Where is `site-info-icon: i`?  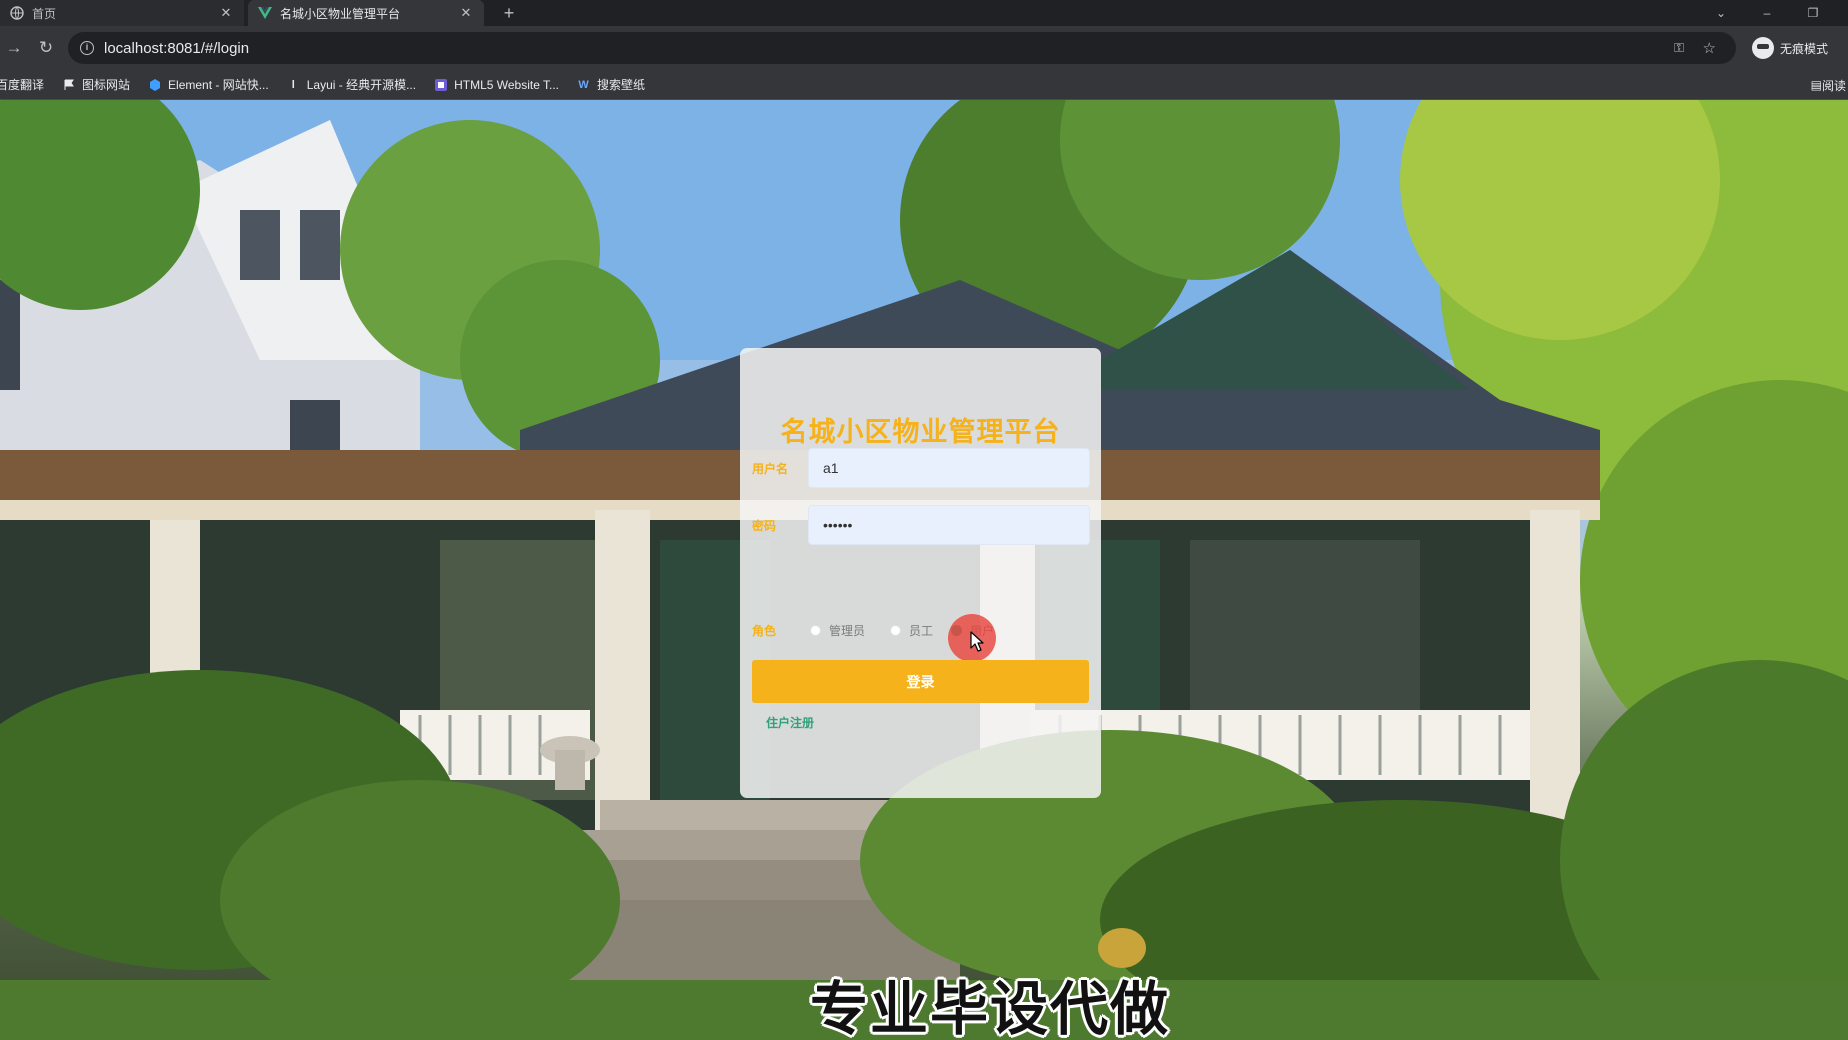 site-info-icon: i is located at coordinates (87, 48).